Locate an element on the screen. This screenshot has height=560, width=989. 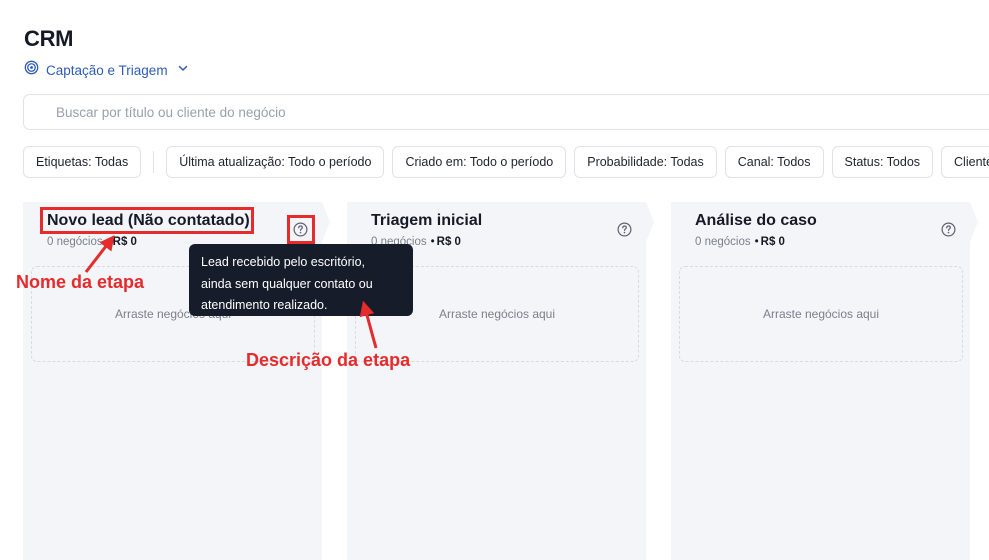
arrow-to-stage-name is located at coordinates (99, 254).